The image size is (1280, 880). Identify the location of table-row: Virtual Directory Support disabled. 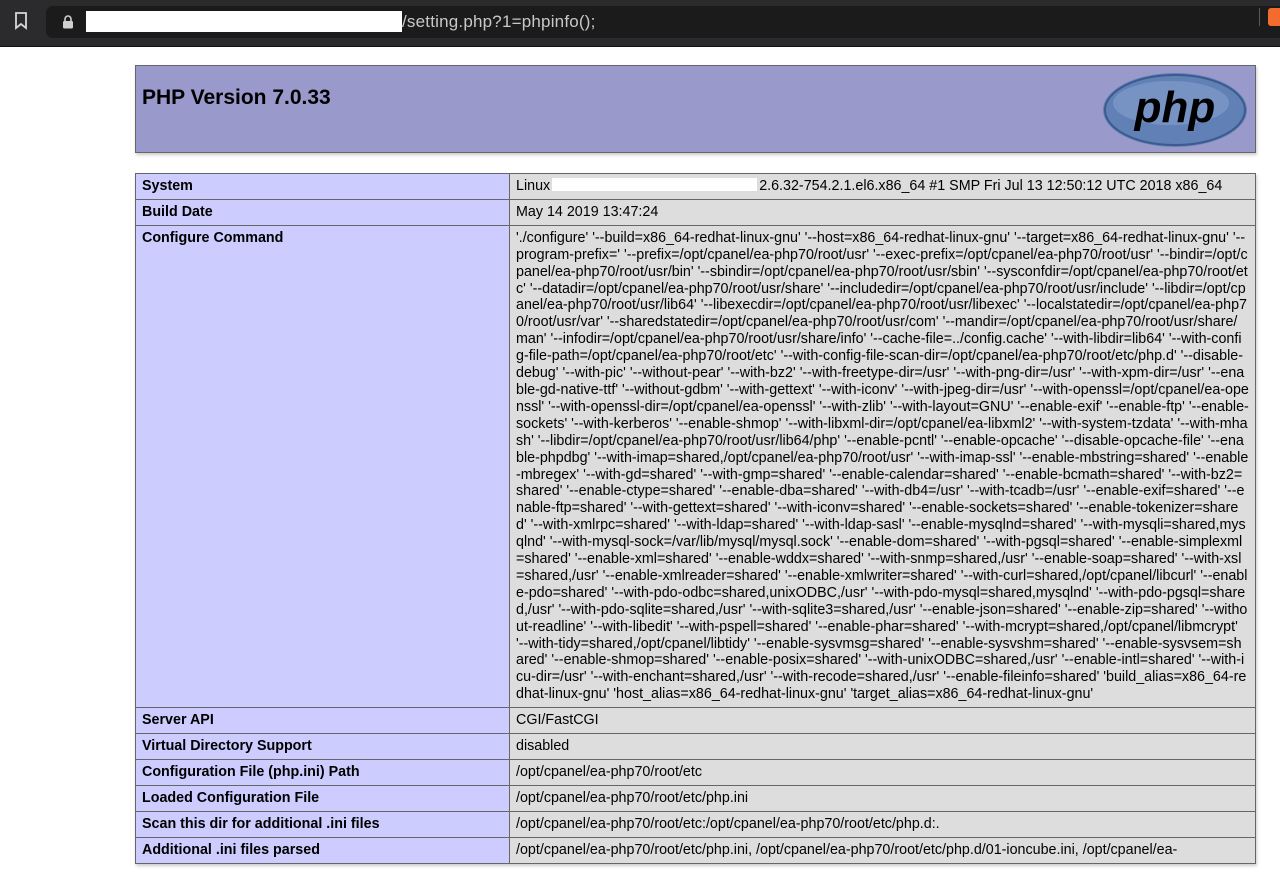
(695, 746).